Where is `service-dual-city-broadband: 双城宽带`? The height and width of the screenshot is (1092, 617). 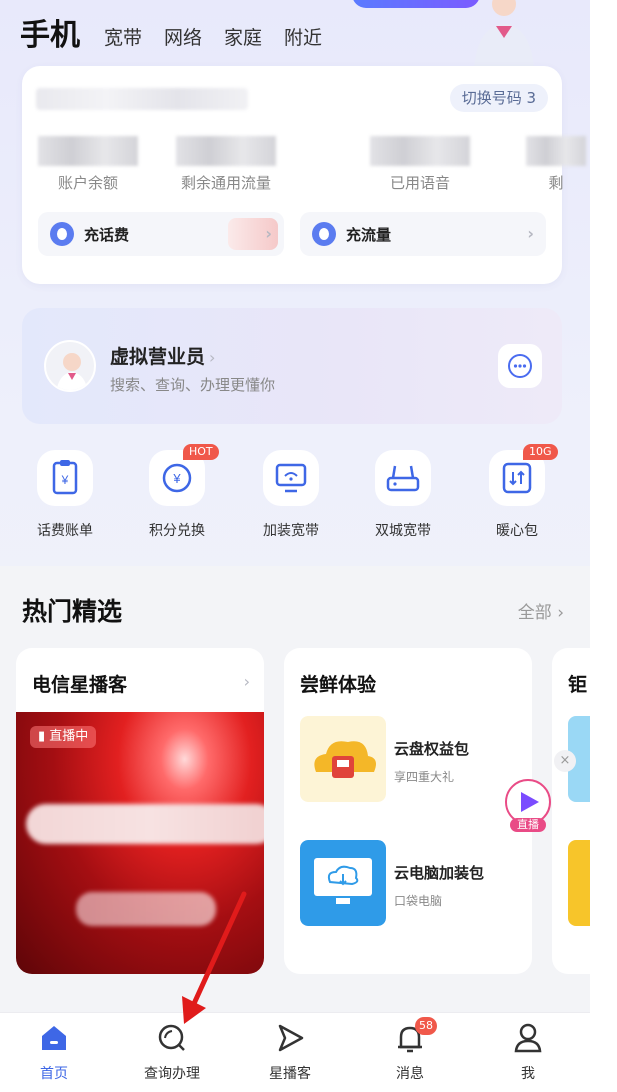
service-dual-city-broadband: 双城宽带 is located at coordinates (403, 495).